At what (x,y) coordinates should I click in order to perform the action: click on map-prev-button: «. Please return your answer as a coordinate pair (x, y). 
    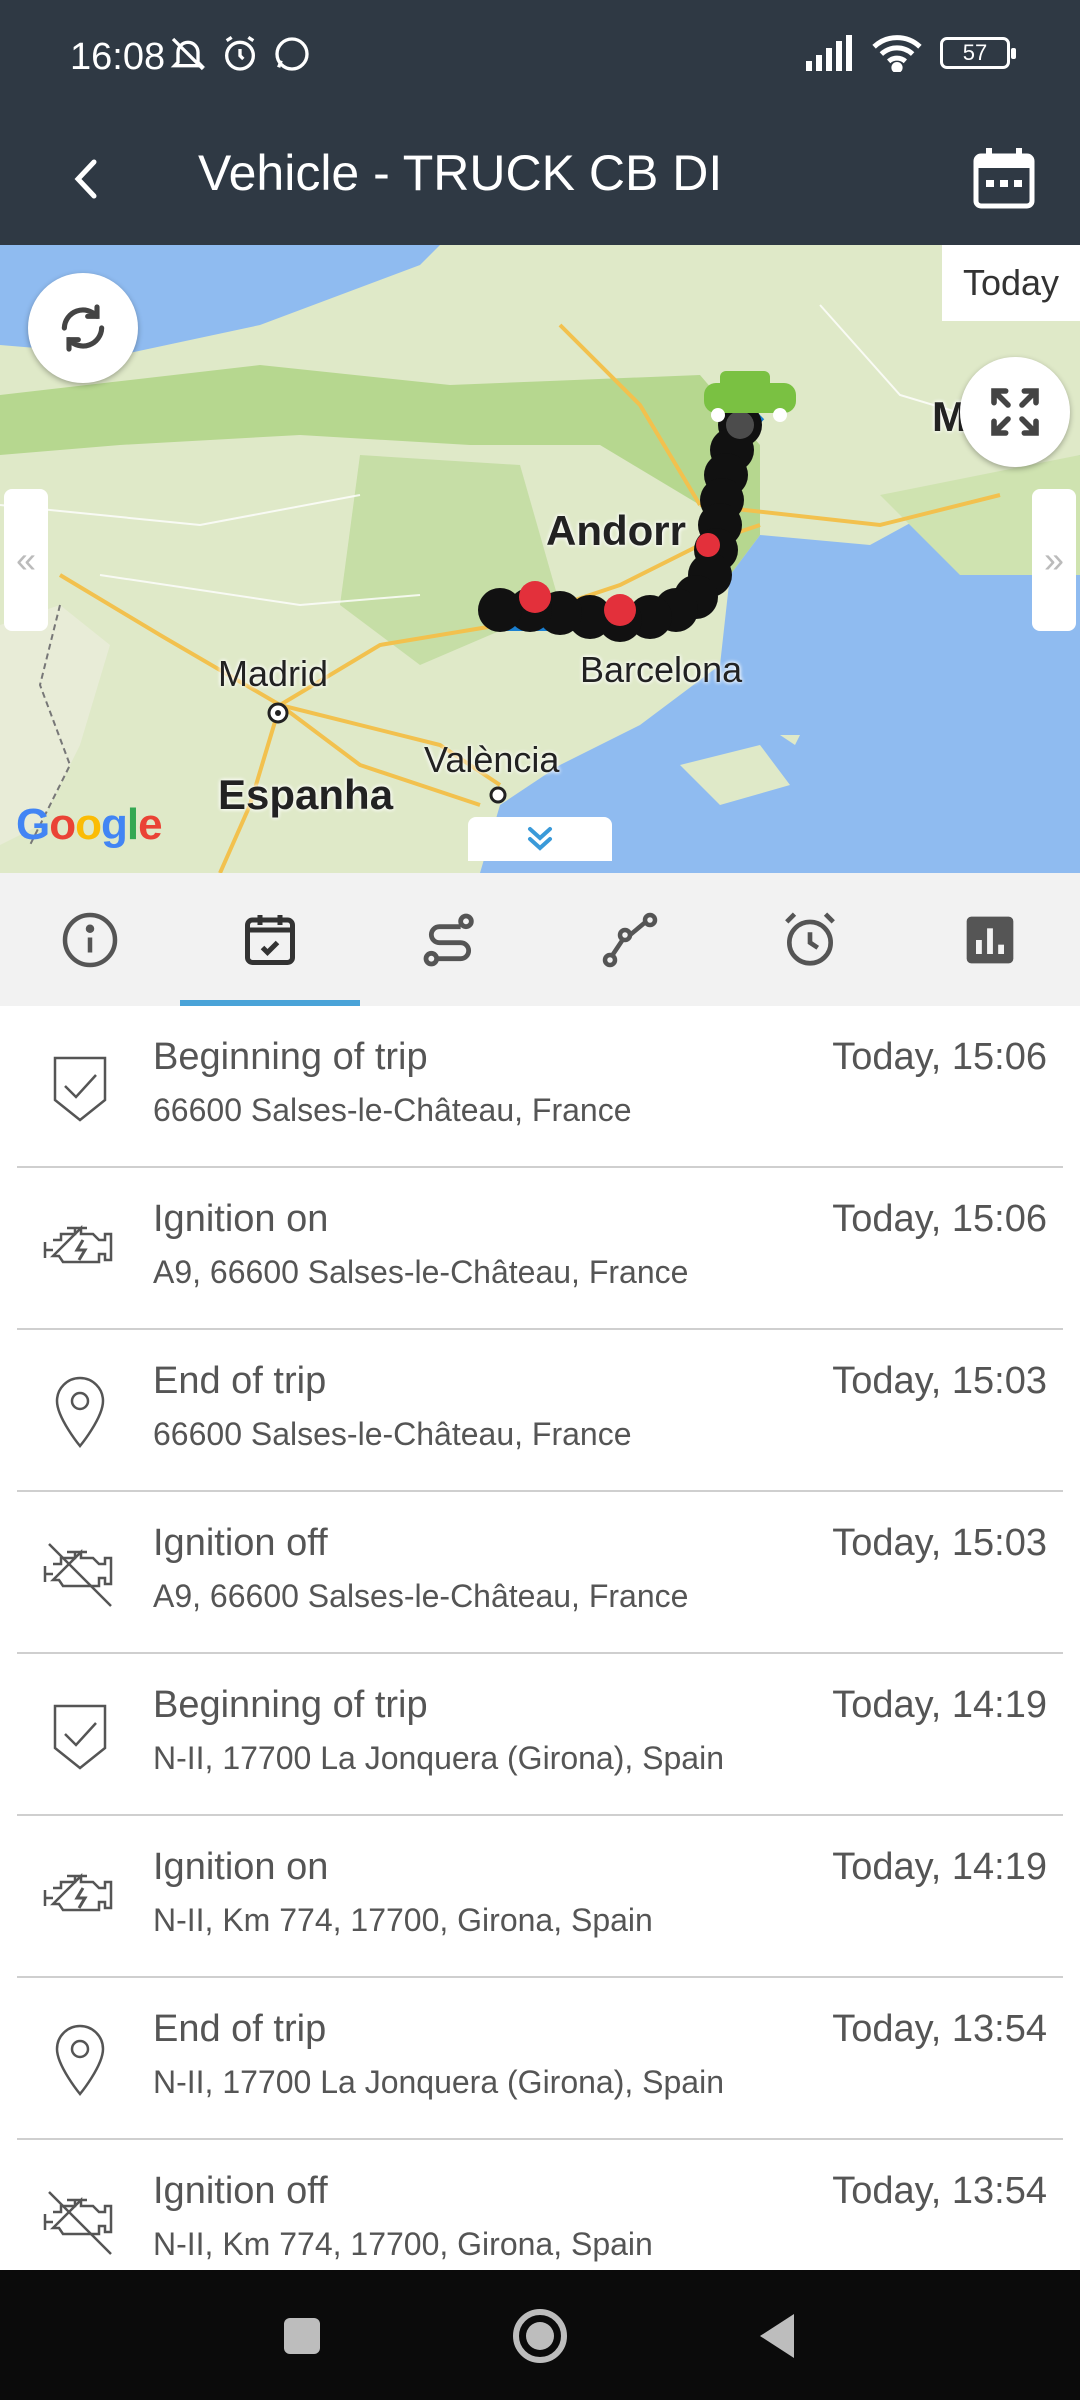
    Looking at the image, I should click on (26, 560).